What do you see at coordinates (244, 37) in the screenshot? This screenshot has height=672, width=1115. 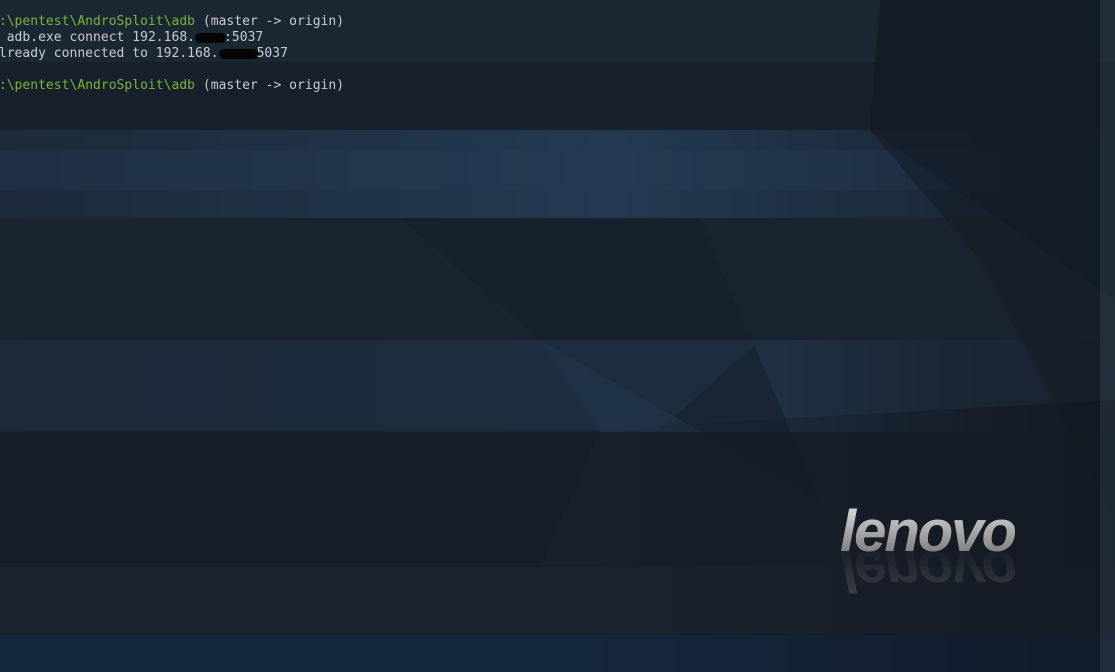 I see `port-text: :5037` at bounding box center [244, 37].